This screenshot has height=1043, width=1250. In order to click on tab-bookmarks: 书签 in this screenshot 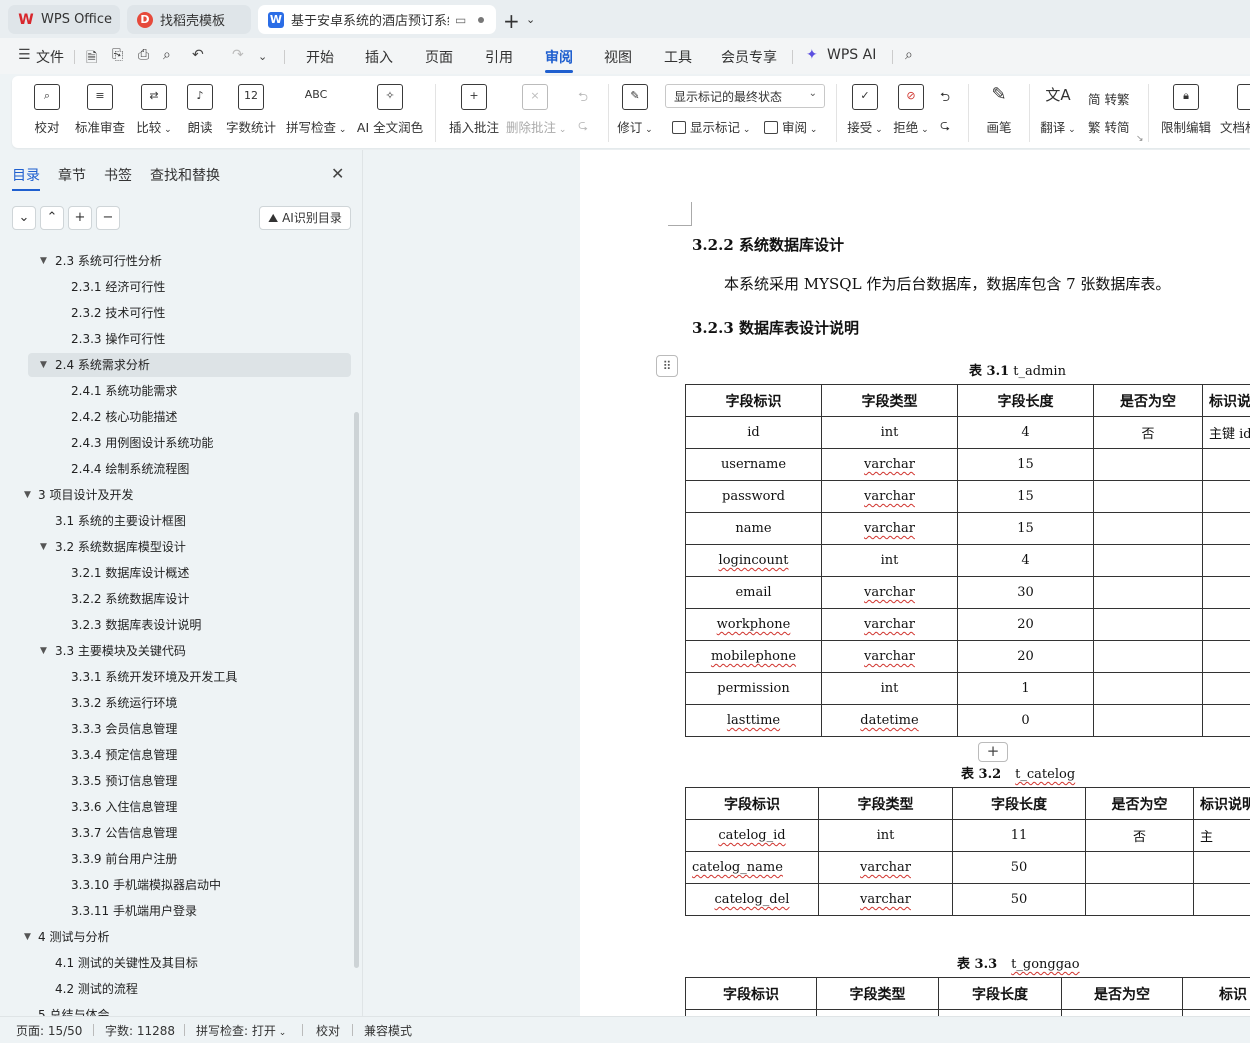, I will do `click(118, 175)`.